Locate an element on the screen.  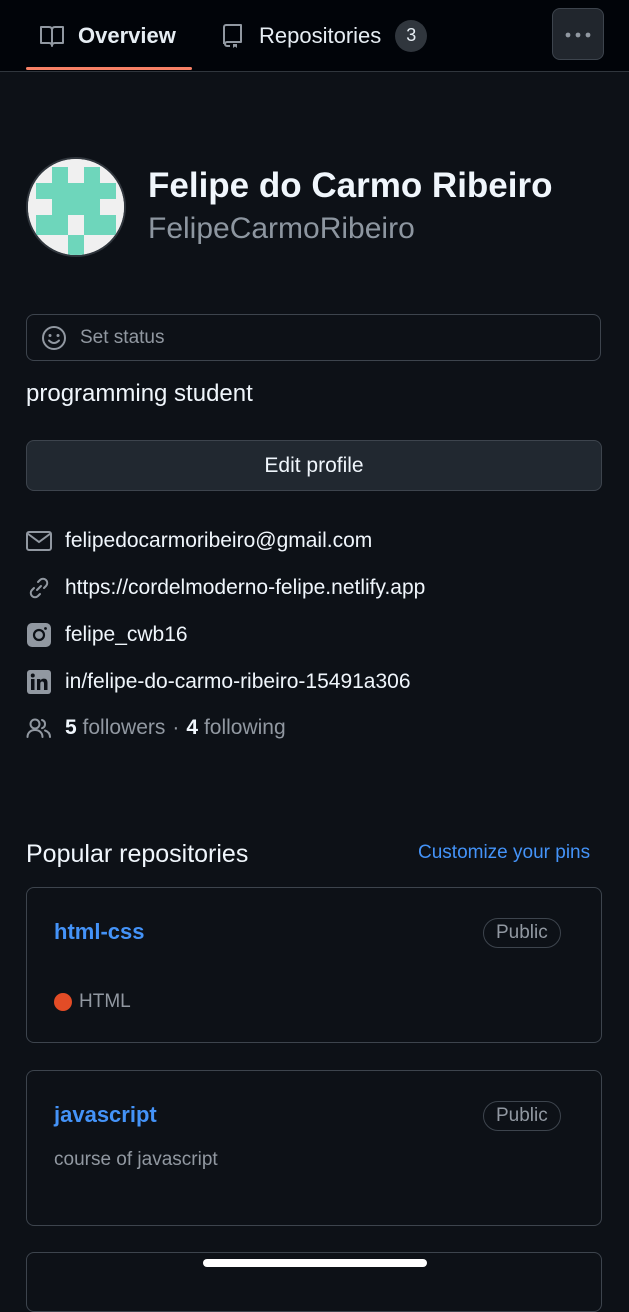
tab-repositories: Repositories 3 is located at coordinates (323, 35).